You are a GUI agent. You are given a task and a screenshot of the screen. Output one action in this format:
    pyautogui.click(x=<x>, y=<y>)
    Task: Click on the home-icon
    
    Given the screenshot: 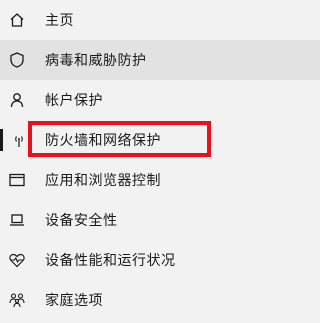 What is the action you would take?
    pyautogui.click(x=17, y=20)
    